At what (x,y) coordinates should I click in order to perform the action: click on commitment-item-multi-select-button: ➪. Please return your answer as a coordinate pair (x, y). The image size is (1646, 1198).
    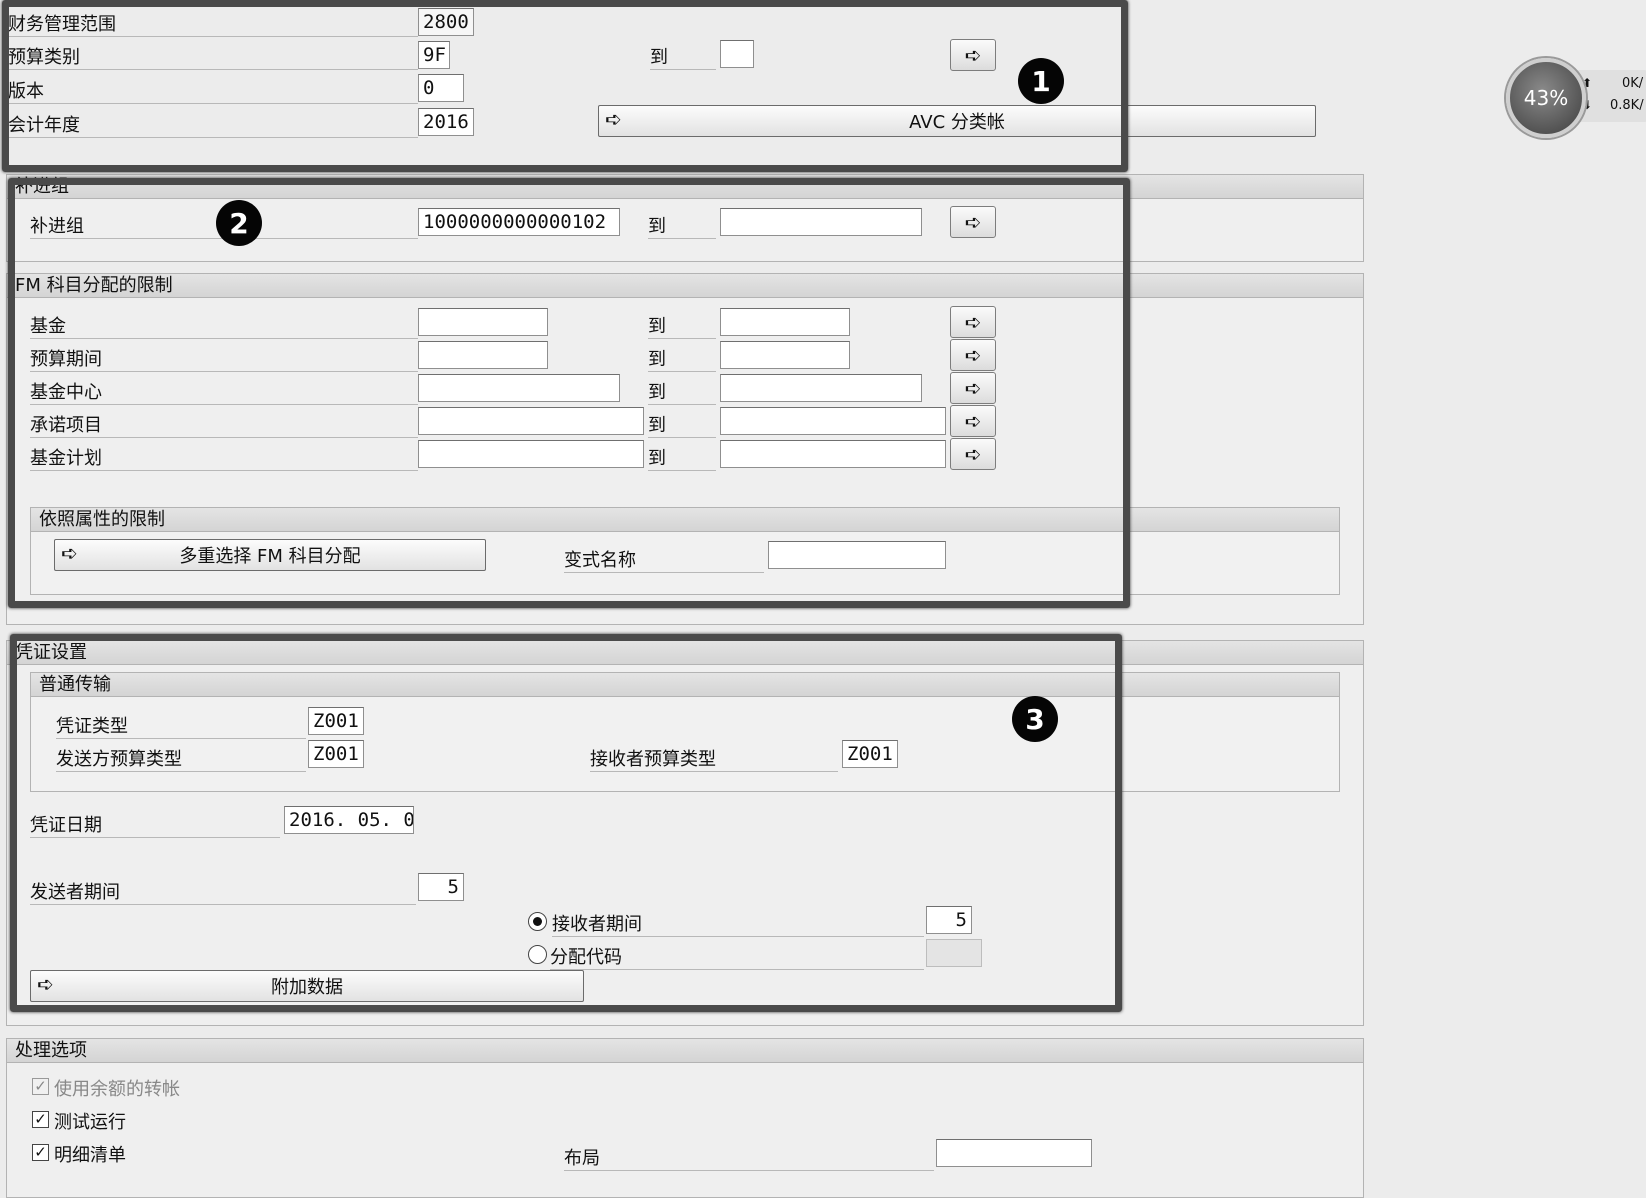
    Looking at the image, I should click on (973, 421).